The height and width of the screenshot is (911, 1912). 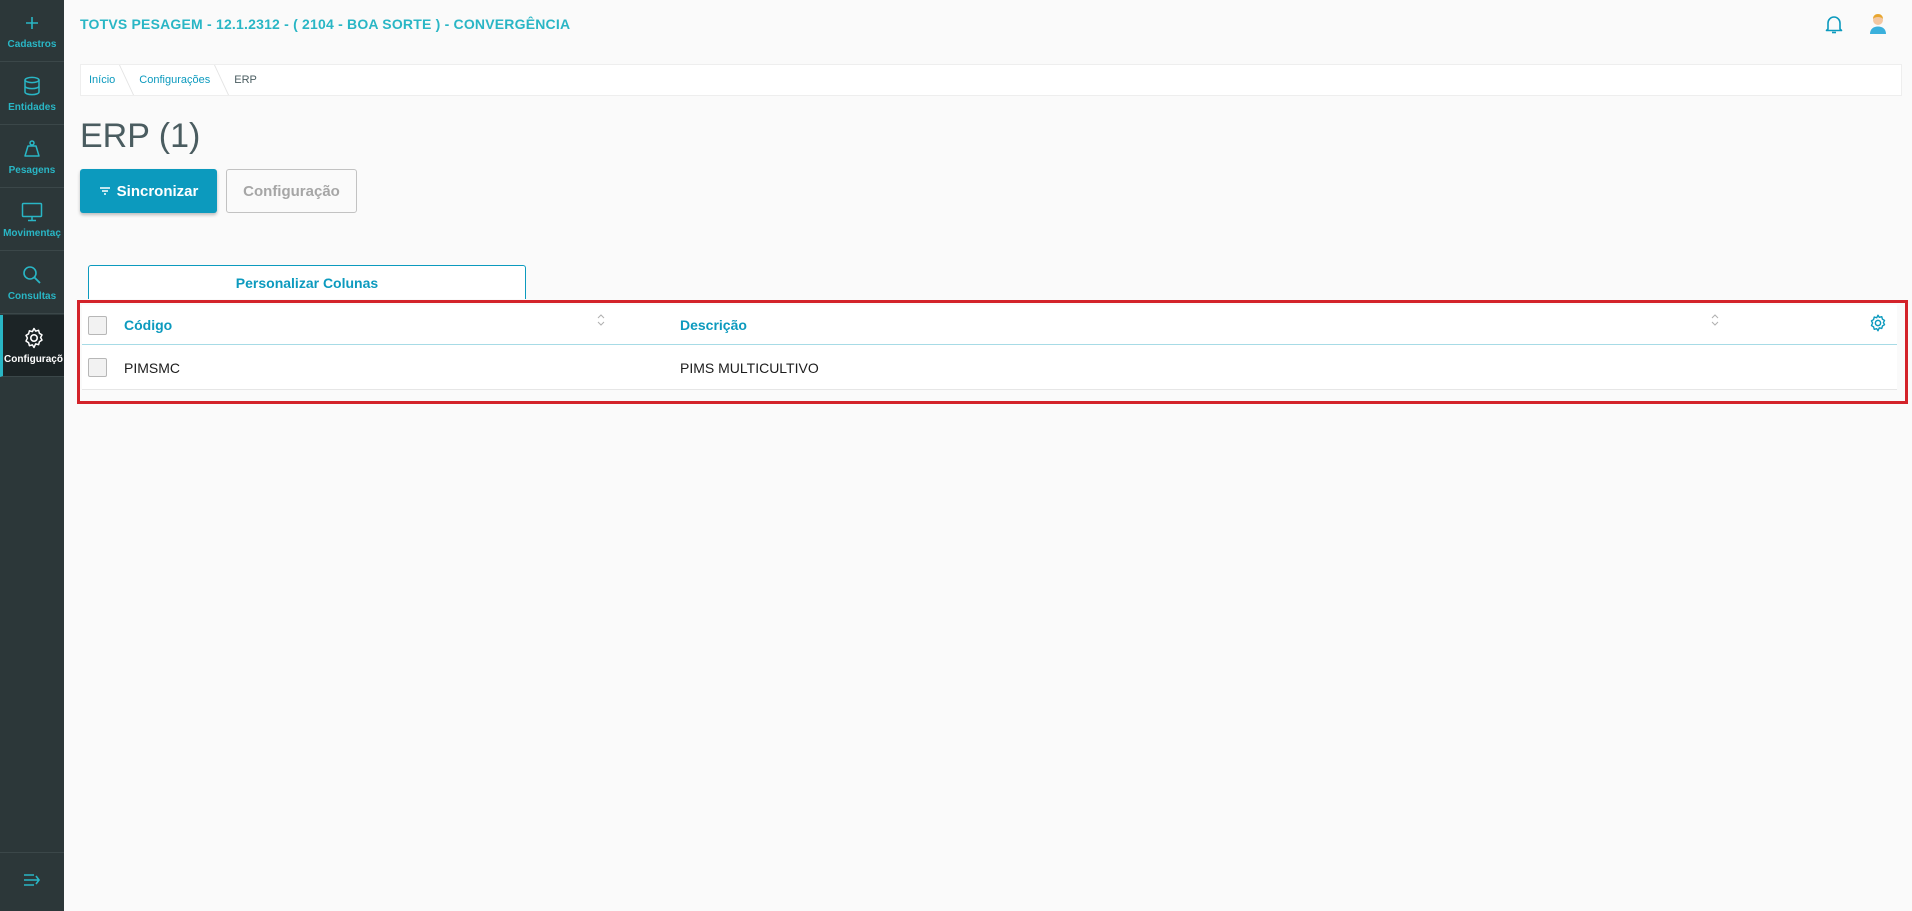 I want to click on sidebar-item-configuracoes: Configuraçõ, so click(x=32, y=346).